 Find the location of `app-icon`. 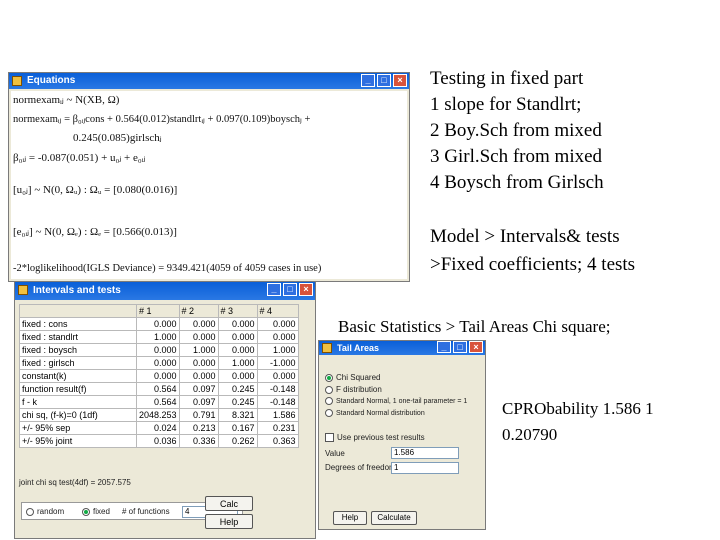

app-icon is located at coordinates (23, 290).